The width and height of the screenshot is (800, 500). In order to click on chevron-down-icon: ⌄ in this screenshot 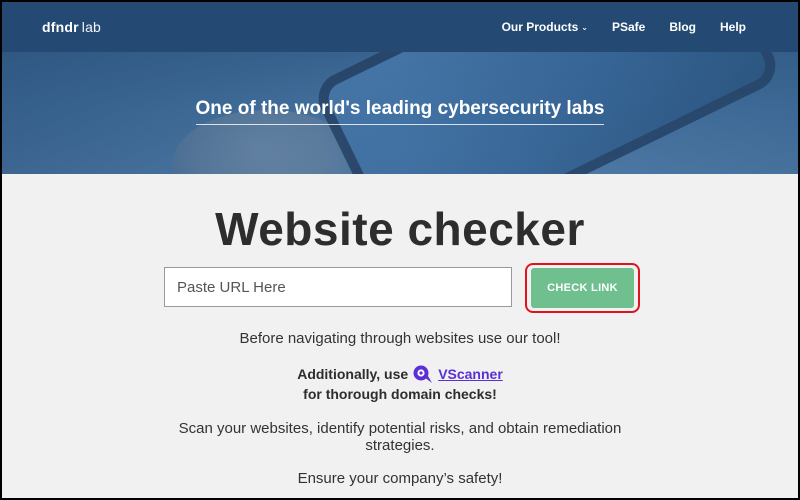, I will do `click(584, 27)`.